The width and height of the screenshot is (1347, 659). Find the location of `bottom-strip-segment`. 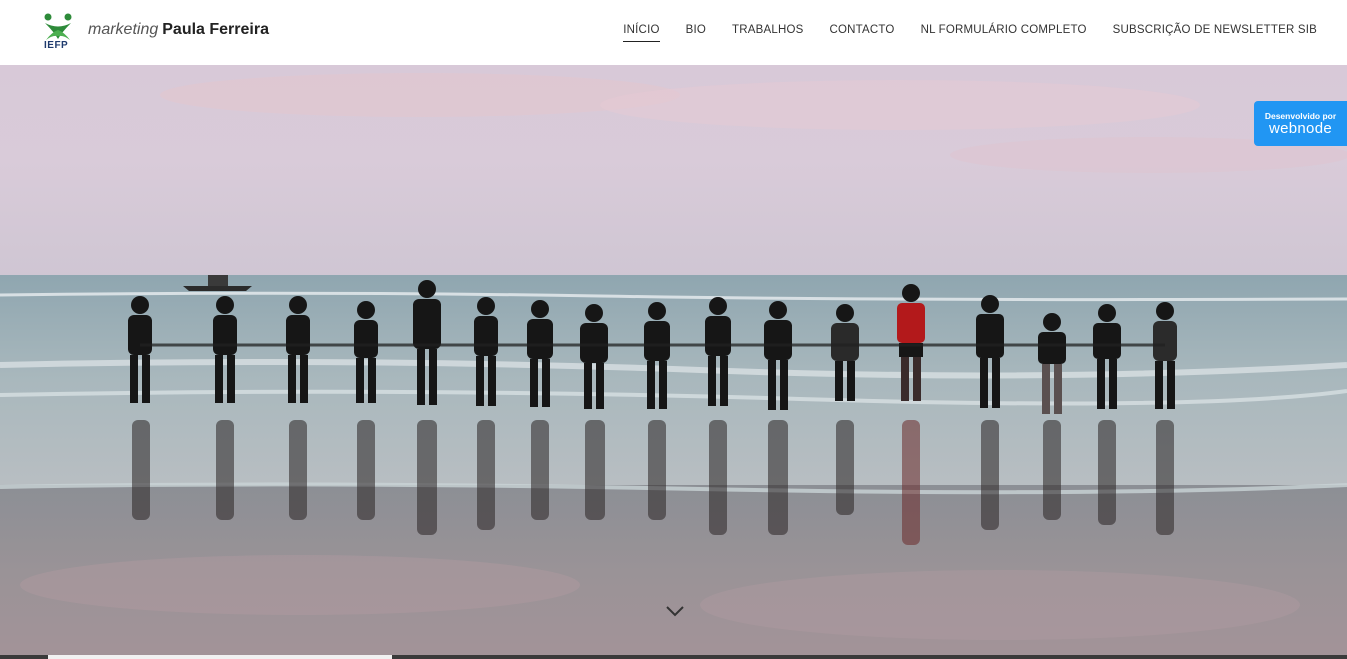

bottom-strip-segment is located at coordinates (220, 657).